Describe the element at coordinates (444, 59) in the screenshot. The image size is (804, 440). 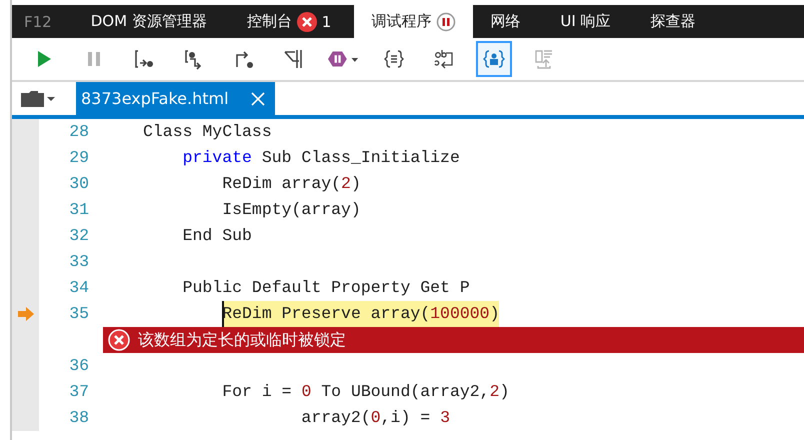
I see `word-wrap-icon` at that location.